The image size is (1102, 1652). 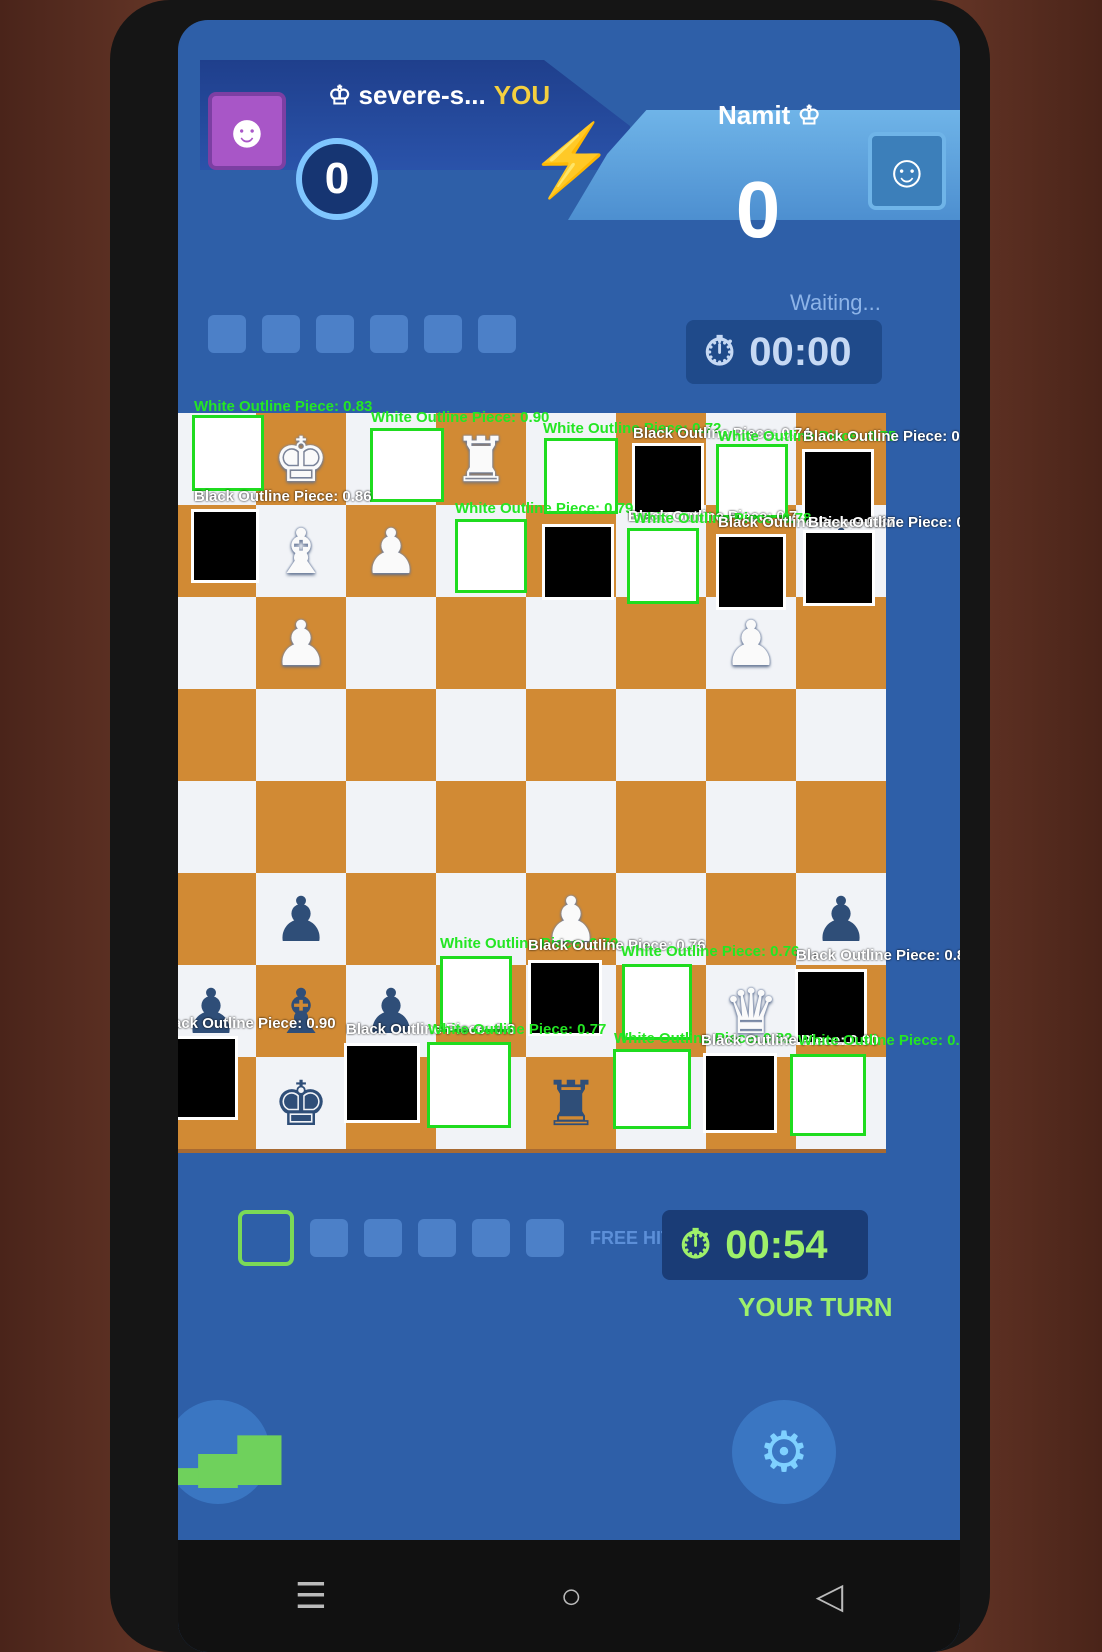 What do you see at coordinates (283, 496) in the screenshot?
I see `detection-label: Black Outline Piece: 0.86` at bounding box center [283, 496].